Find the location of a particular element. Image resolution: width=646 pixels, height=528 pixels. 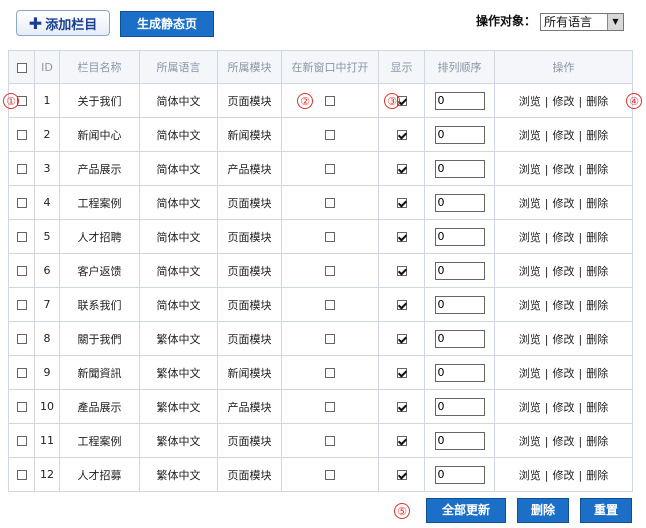

row-actions: 浏览 | 修改 | 删除 is located at coordinates (563, 202).